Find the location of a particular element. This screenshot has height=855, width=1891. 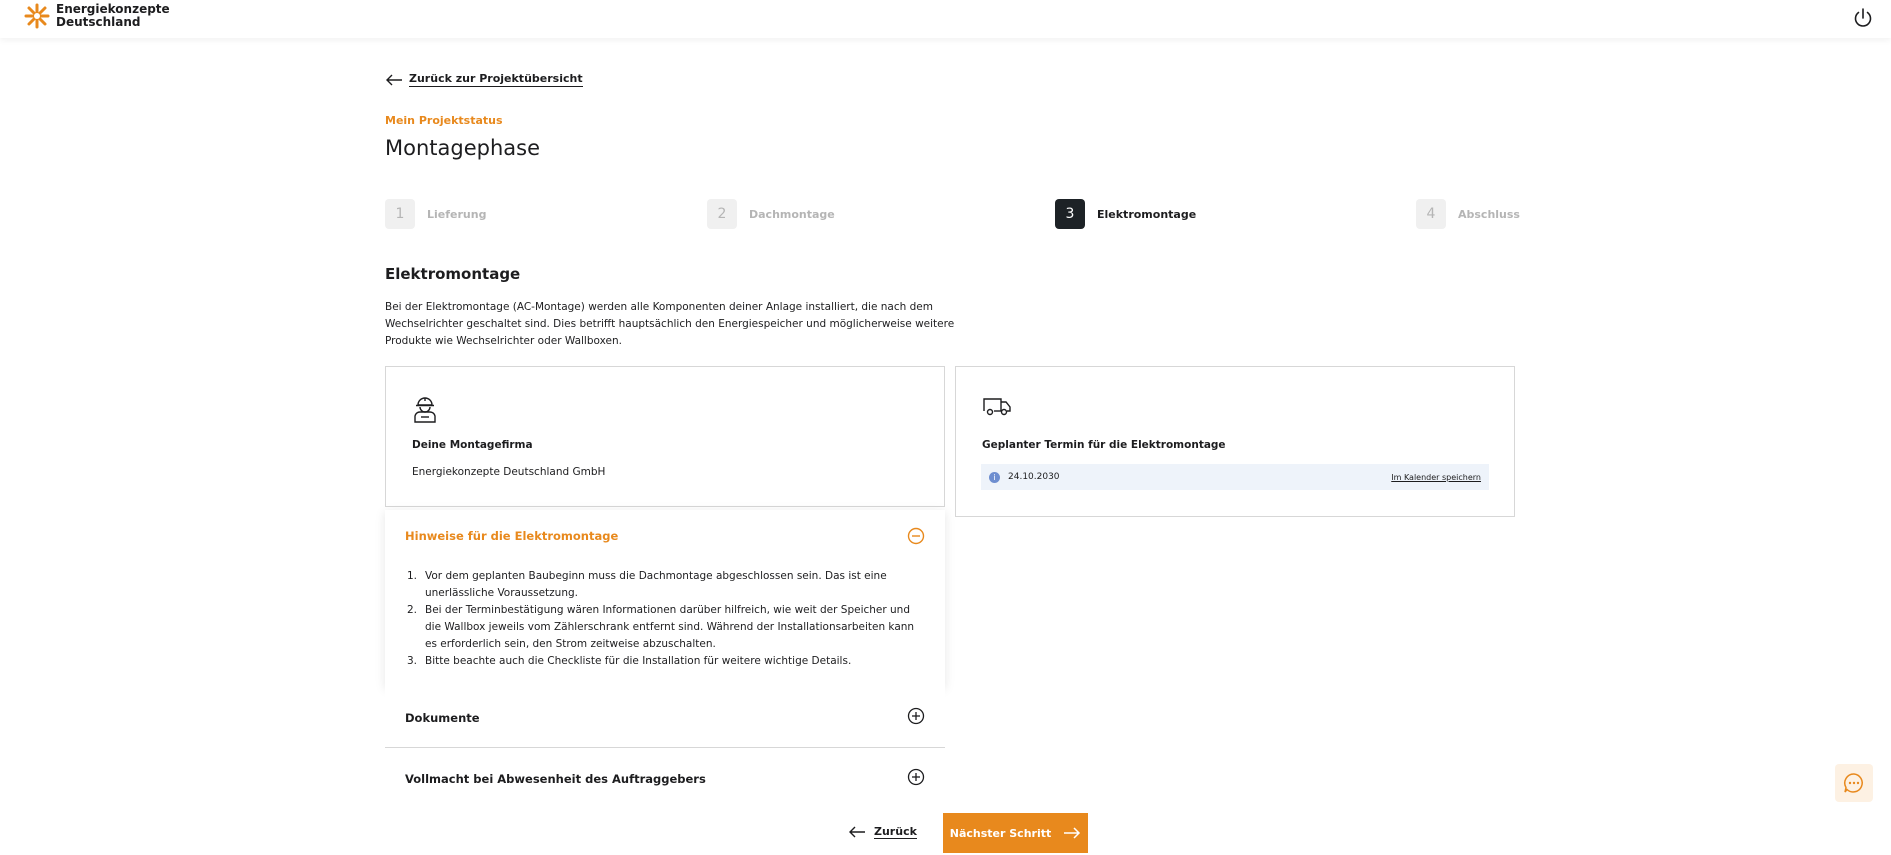

step-elektromontage: 3 Elektromontage is located at coordinates (1125, 214).